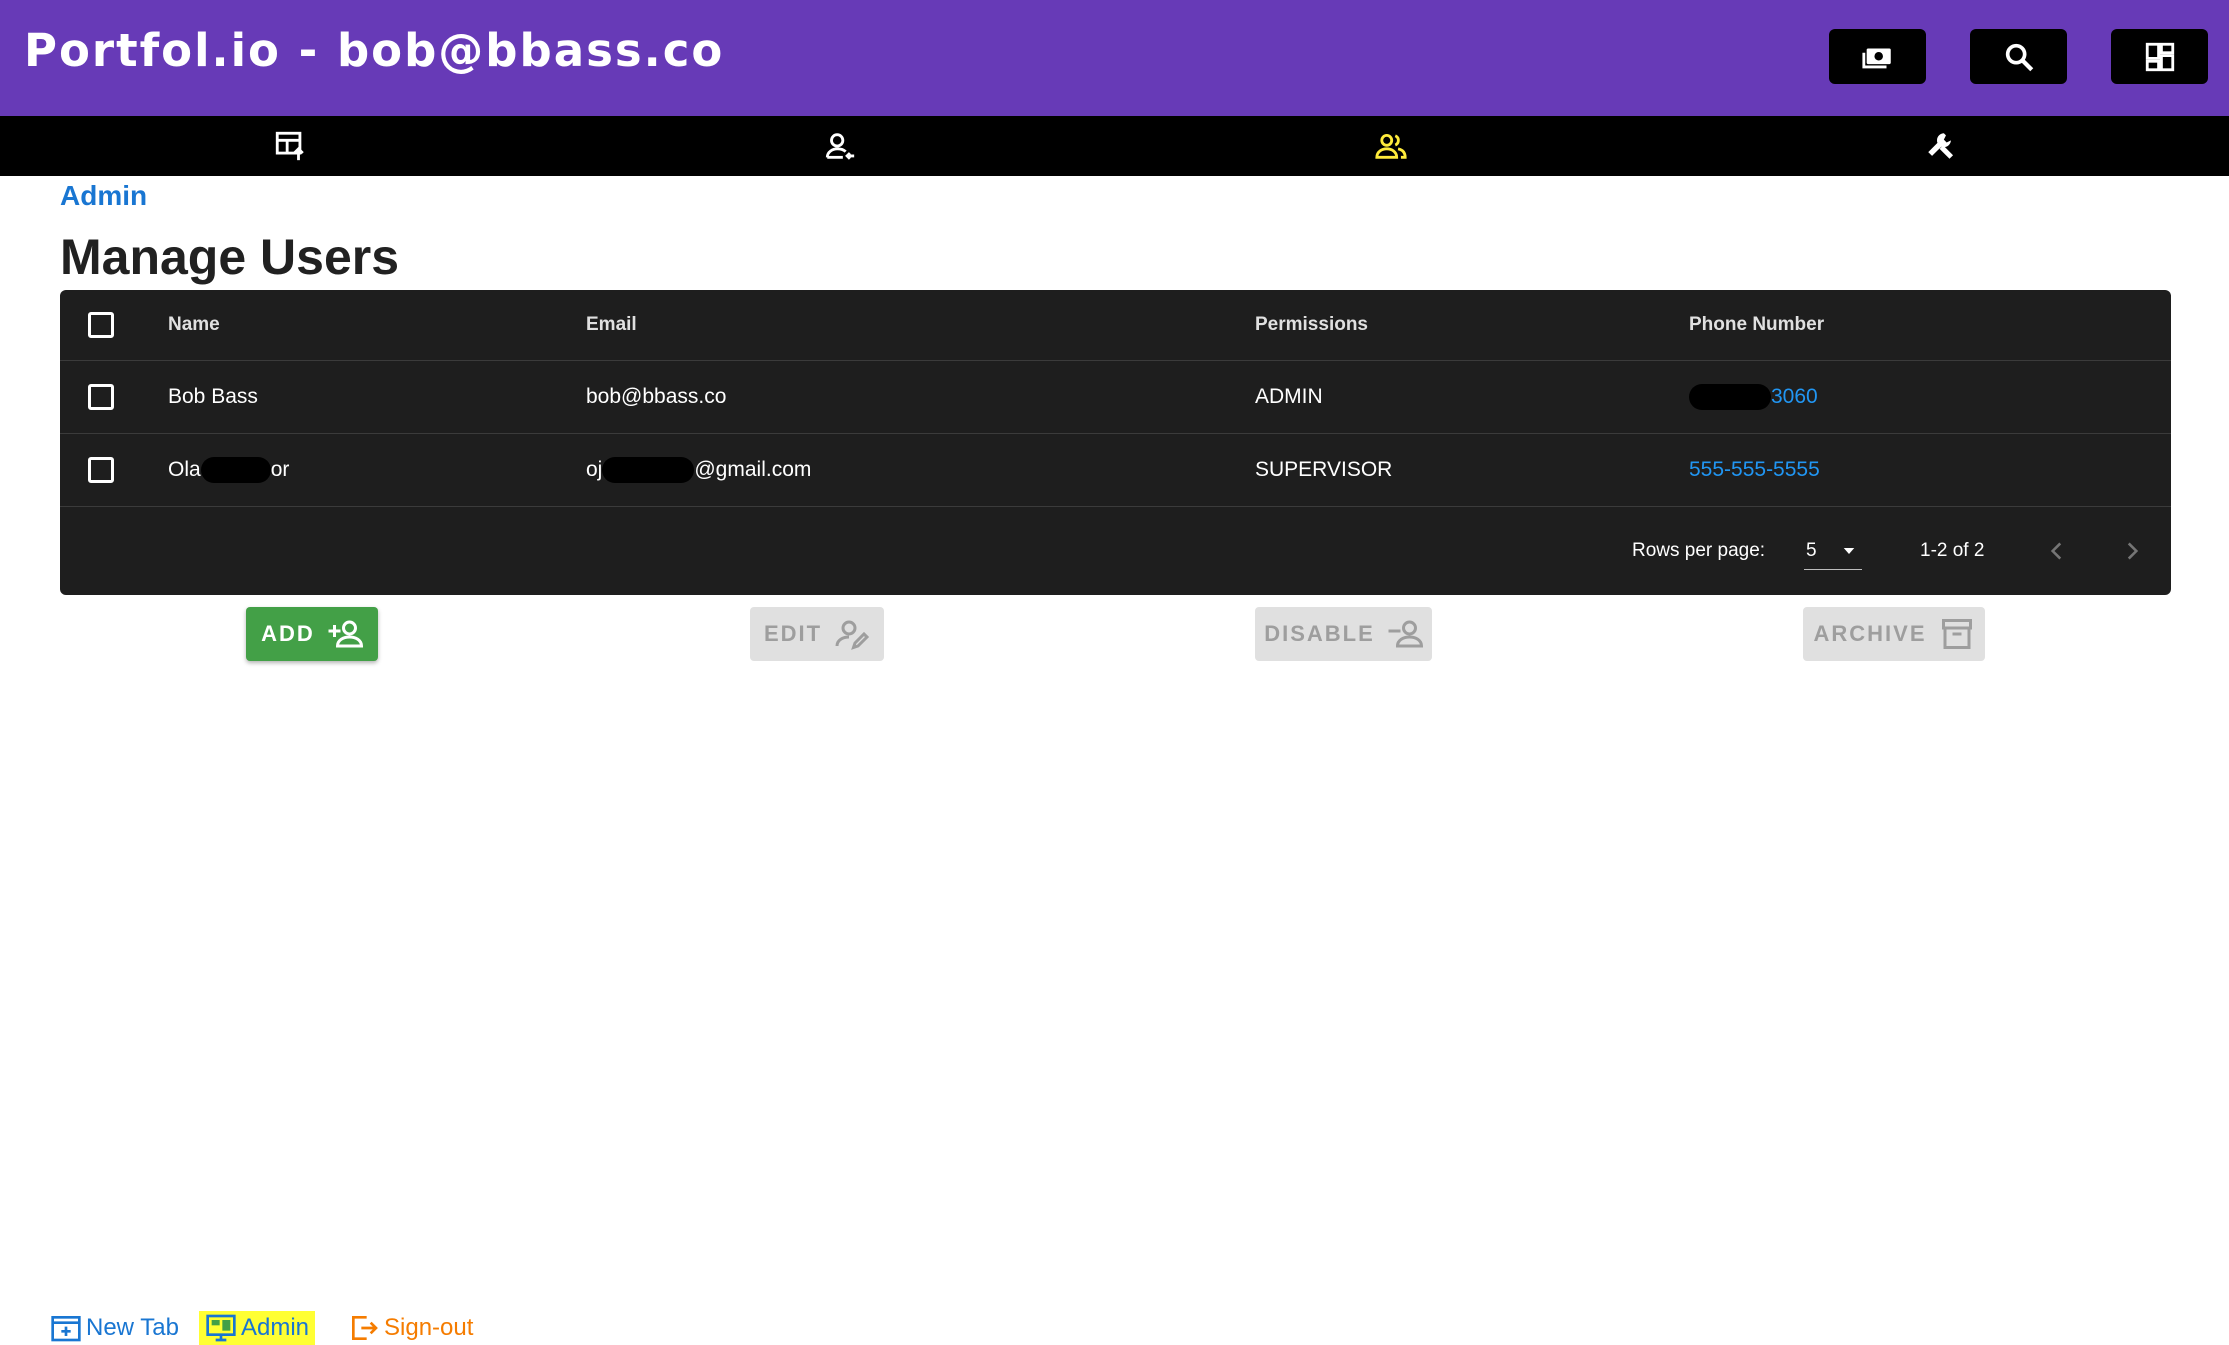  I want to click on person-remove-icon, so click(1405, 634).